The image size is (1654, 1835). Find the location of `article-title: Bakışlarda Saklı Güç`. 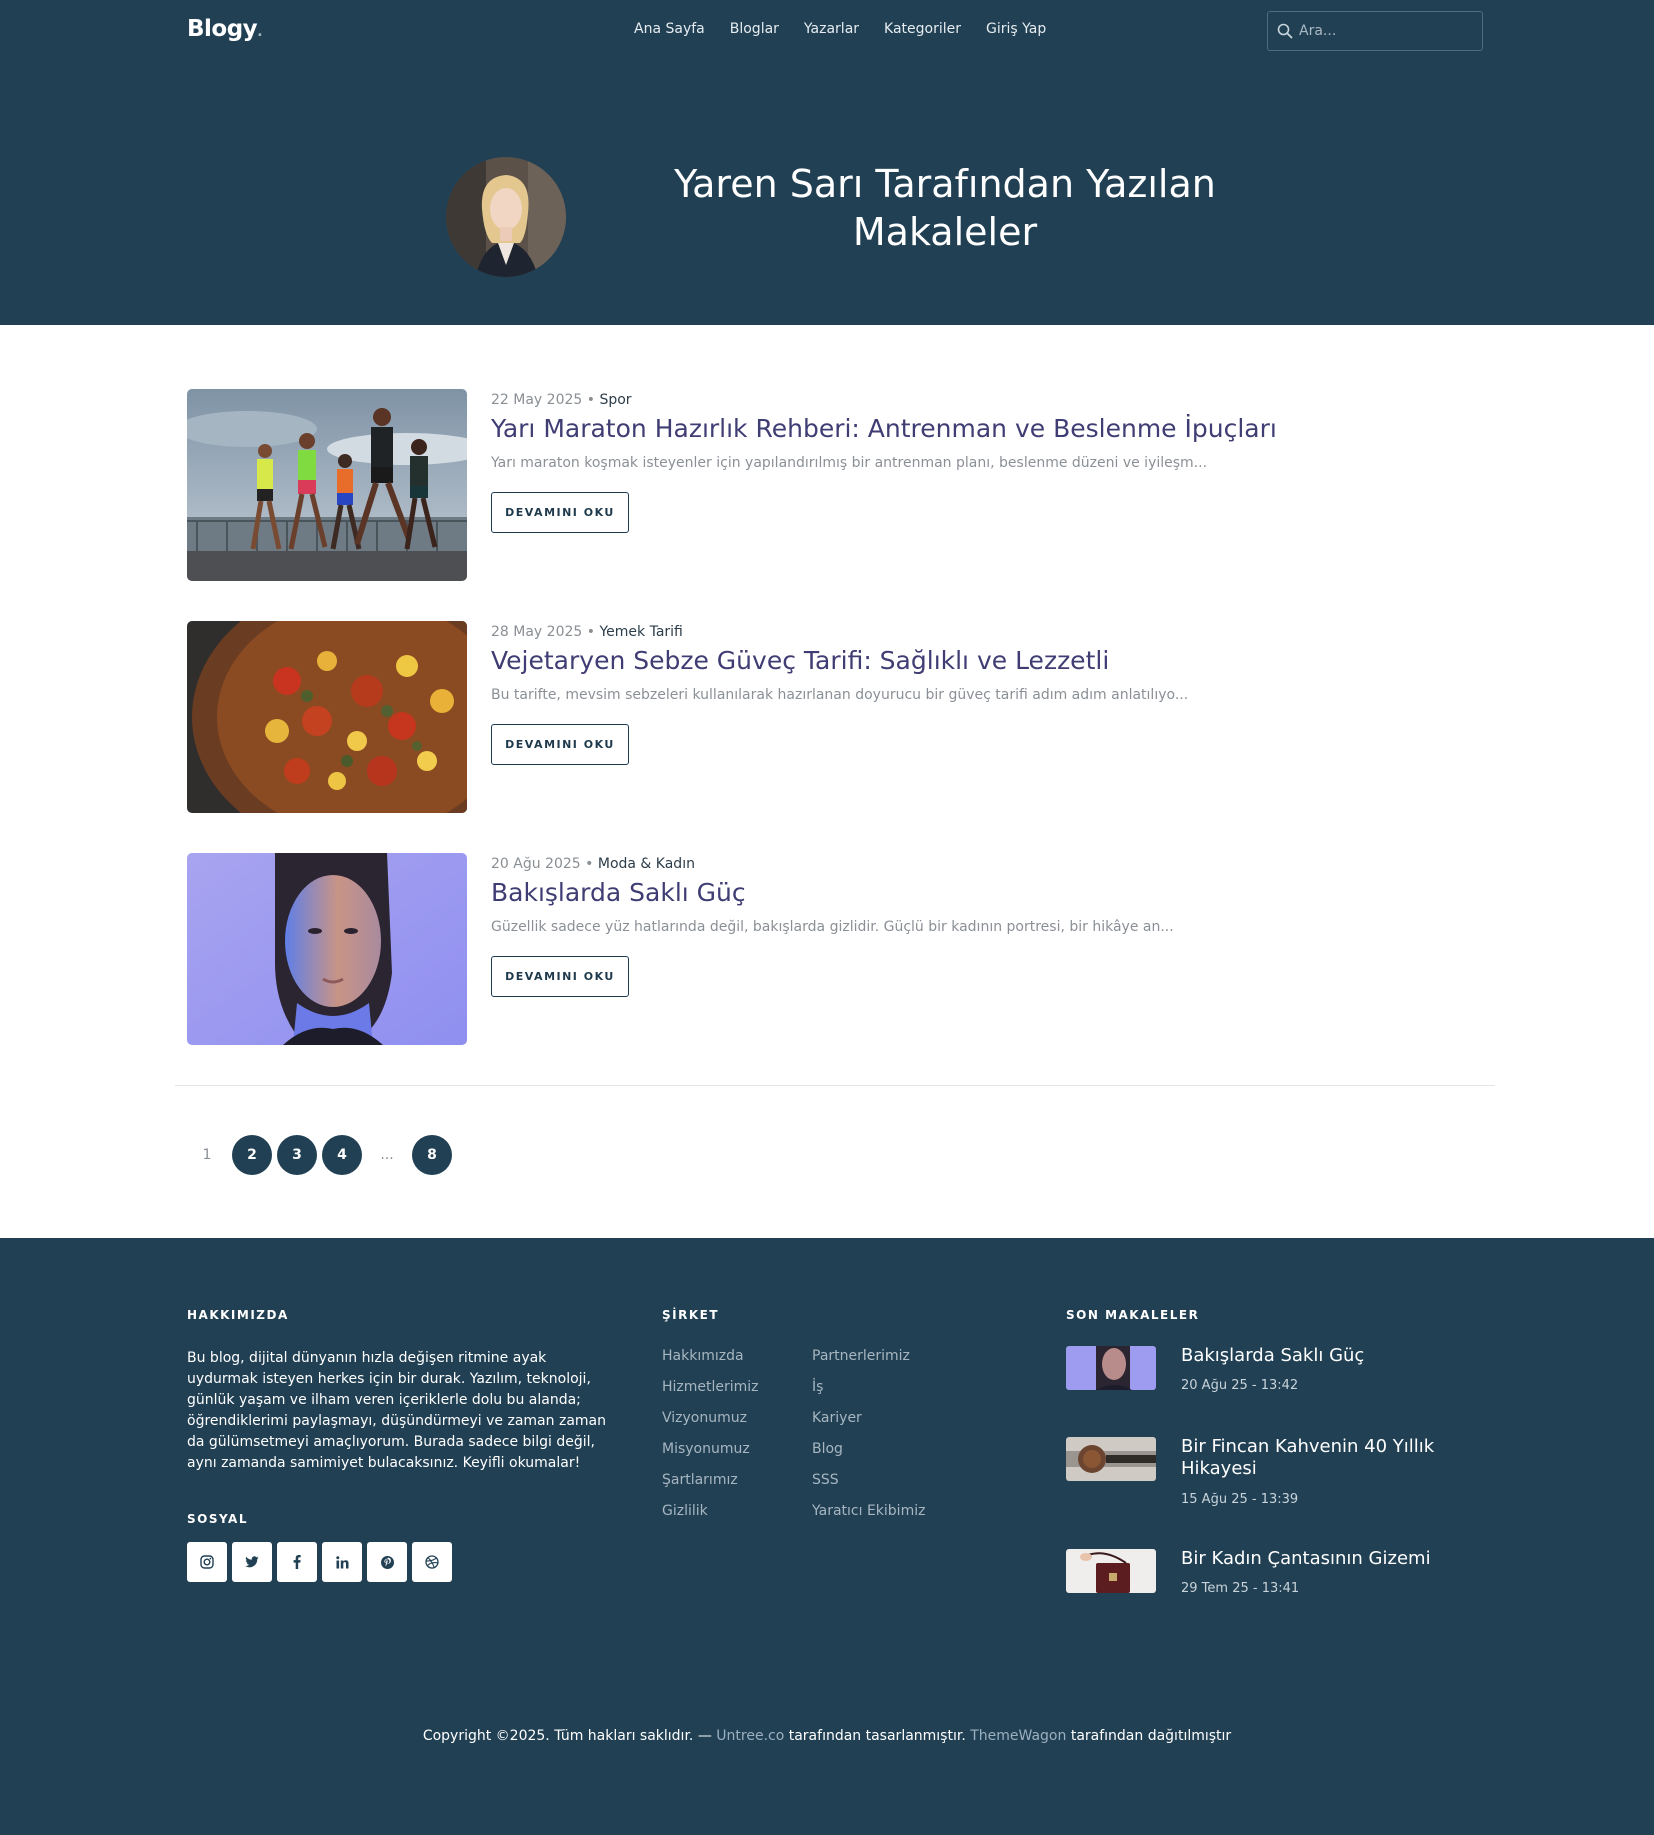

article-title: Bakışlarda Saklı Güç is located at coordinates (618, 892).